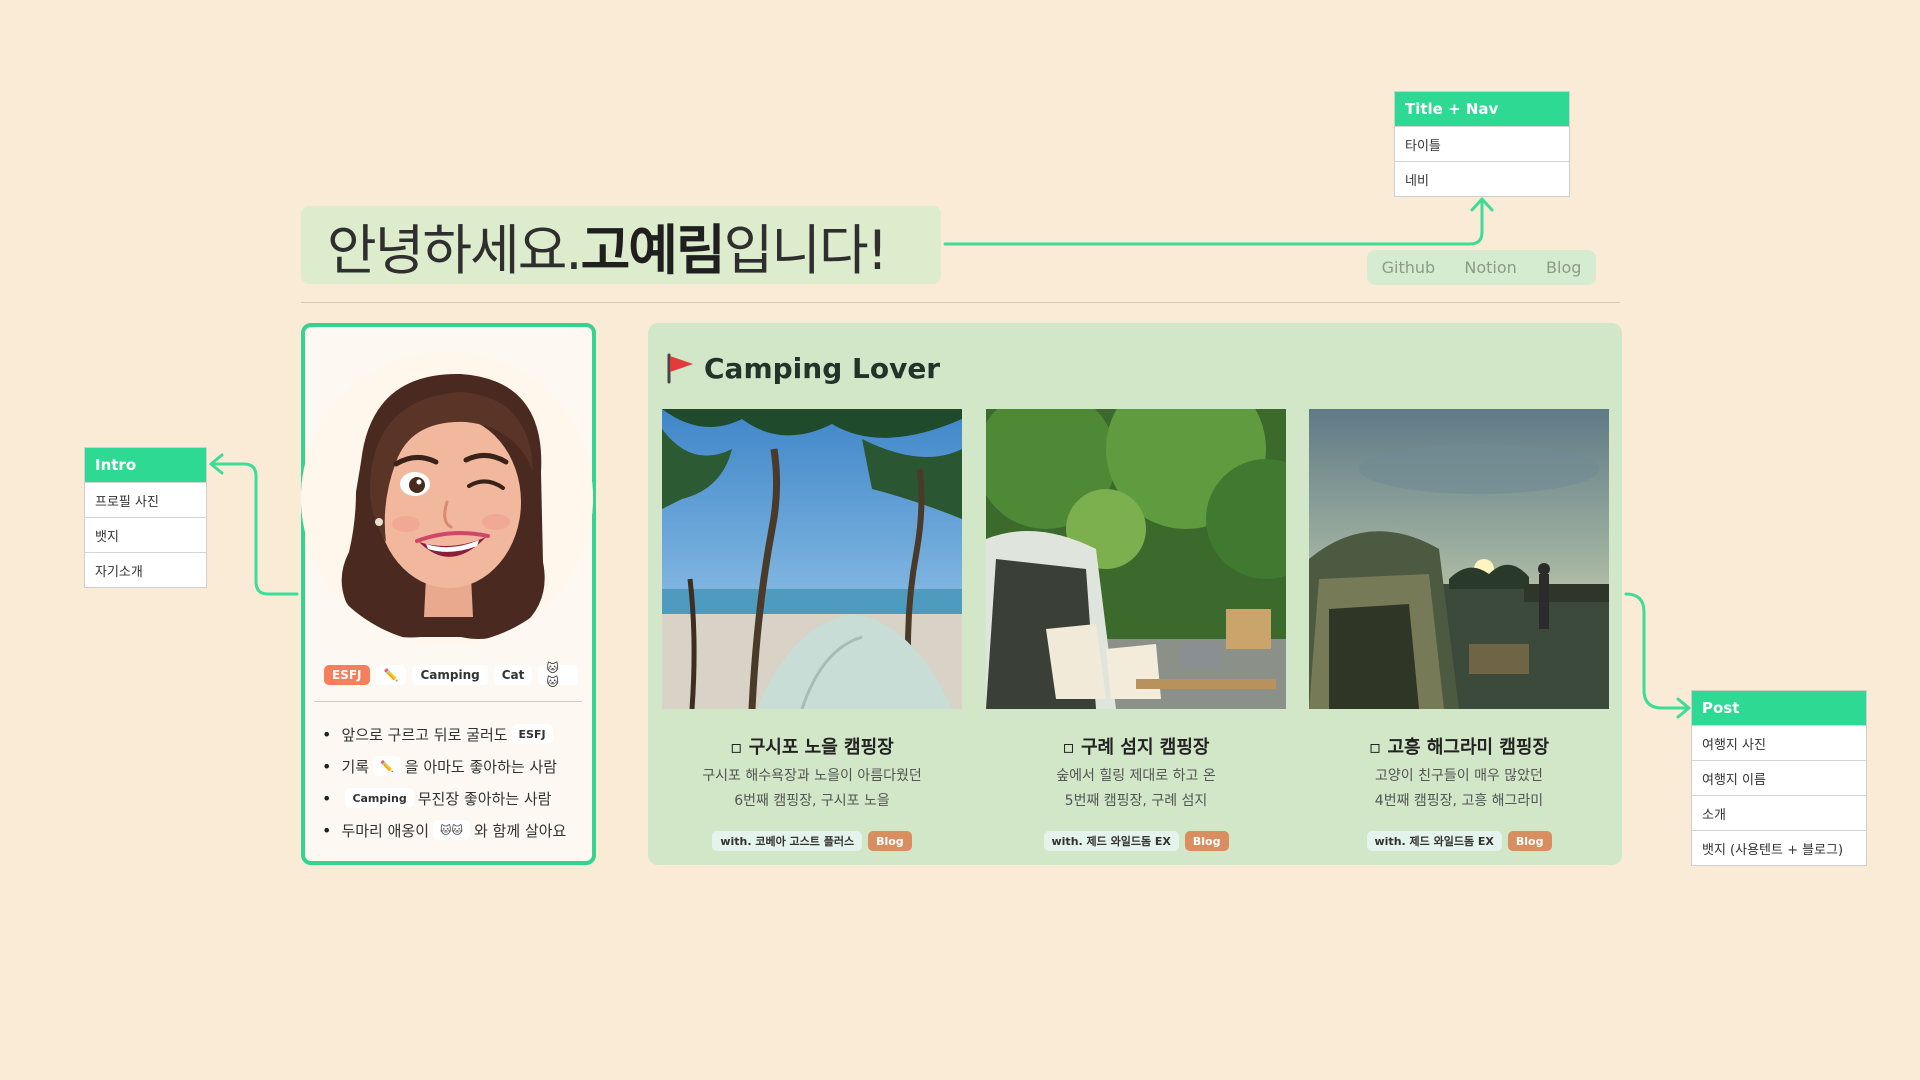 The height and width of the screenshot is (1080, 1920). I want to click on beach-camp-photo-icon, so click(812, 559).